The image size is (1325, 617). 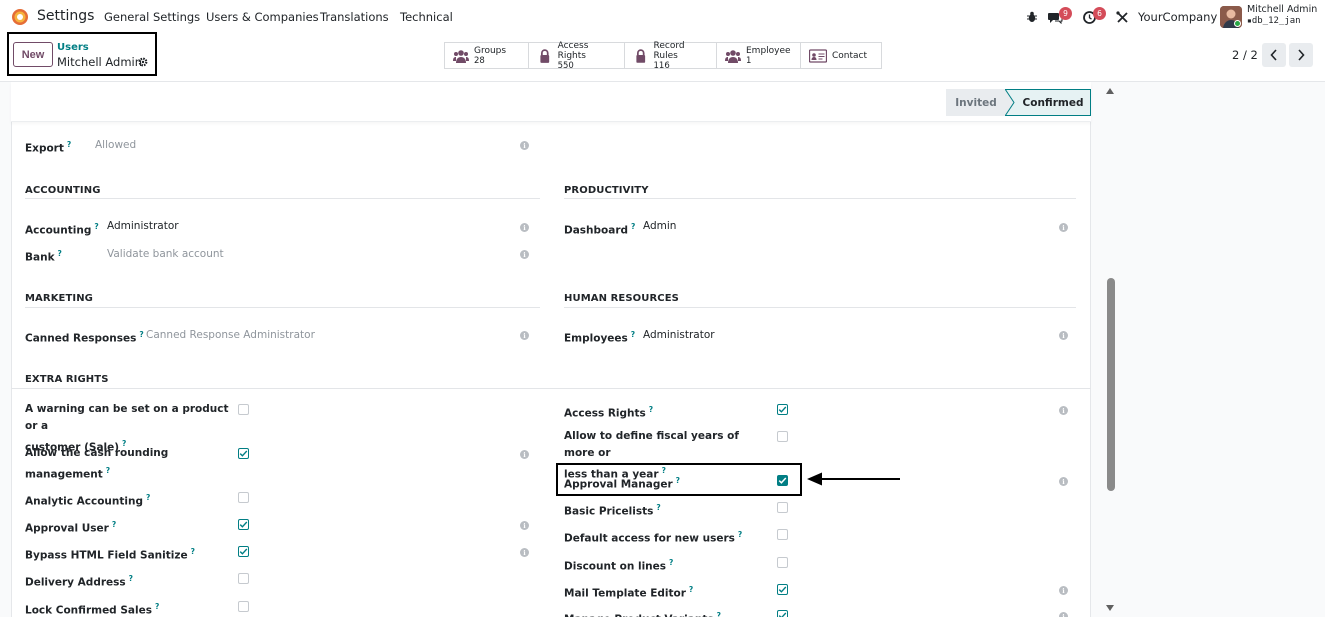 I want to click on extra-right-label: Bypass HTML Field Sanitize?, so click(x=110, y=554).